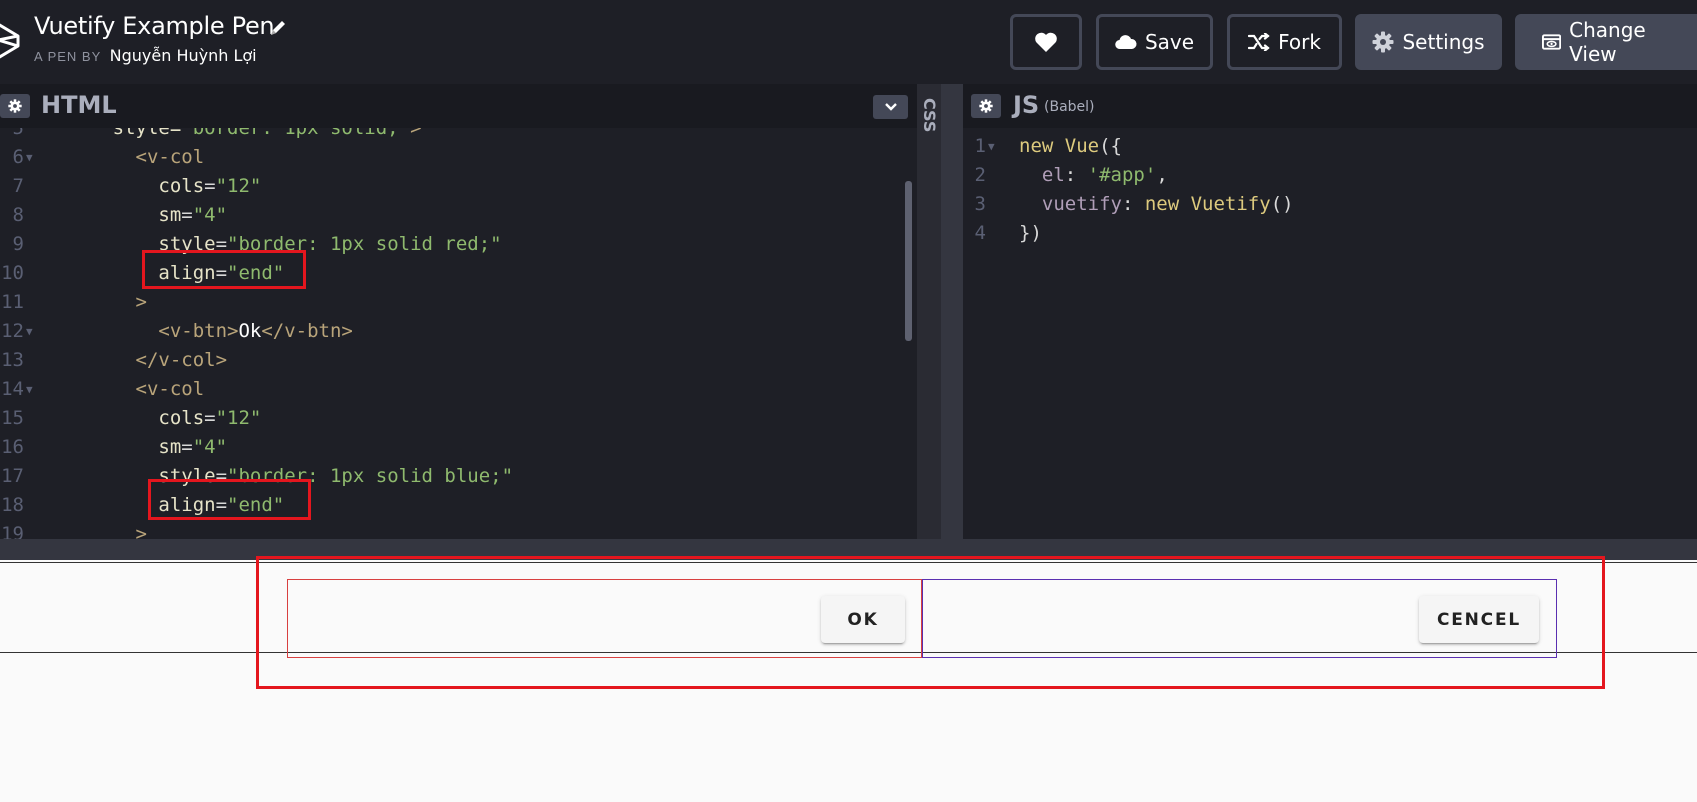 Image resolution: width=1697 pixels, height=802 pixels. What do you see at coordinates (183, 55) in the screenshot?
I see `author-link: Nguyễn Huỳnh Lợi` at bounding box center [183, 55].